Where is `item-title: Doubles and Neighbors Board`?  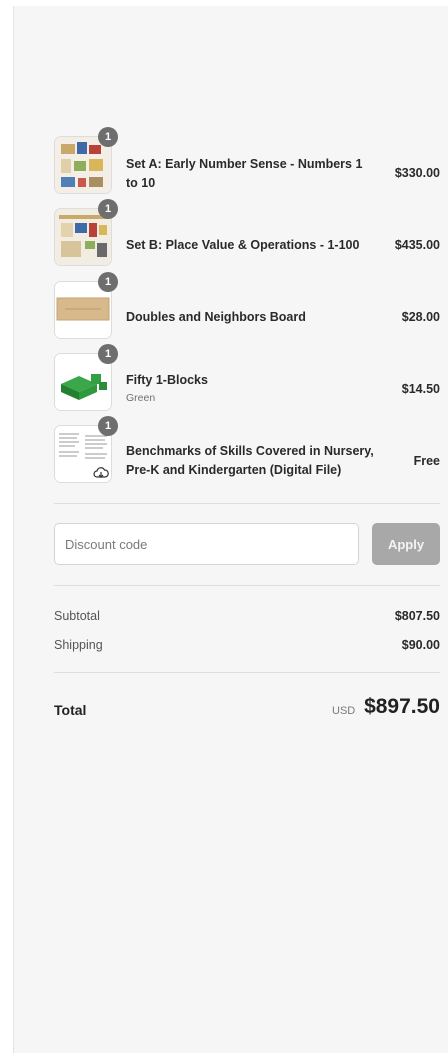
item-title: Doubles and Neighbors Board is located at coordinates (216, 317).